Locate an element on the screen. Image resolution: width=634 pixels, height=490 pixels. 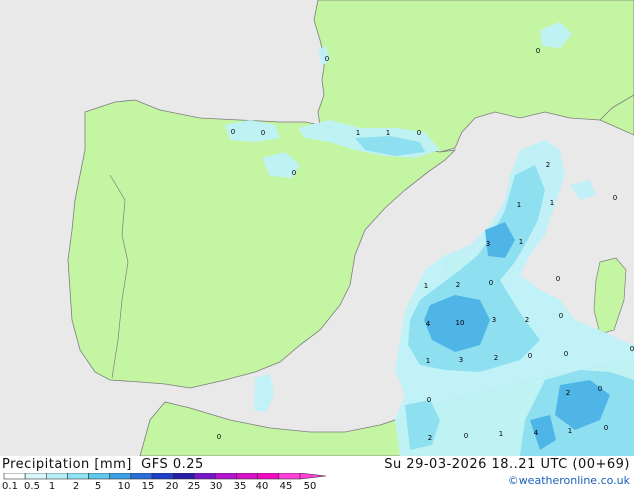
legend-tick-label: 45 is located at coordinates (286, 485).